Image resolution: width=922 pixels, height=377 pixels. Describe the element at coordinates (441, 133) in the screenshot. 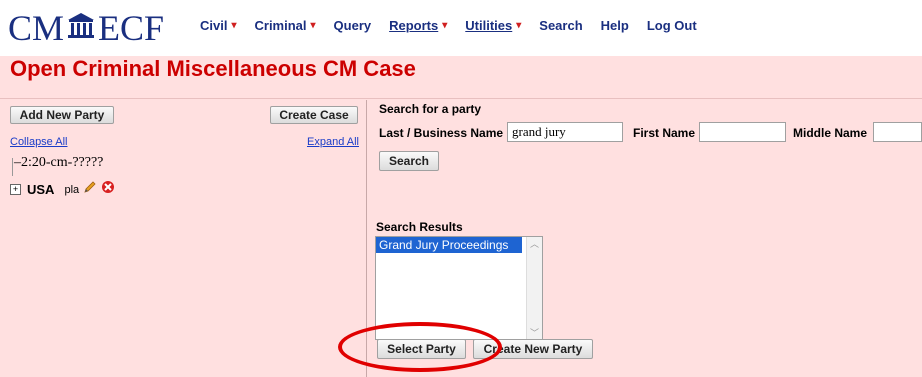

I see `last-name-label: Last / Business Name` at that location.